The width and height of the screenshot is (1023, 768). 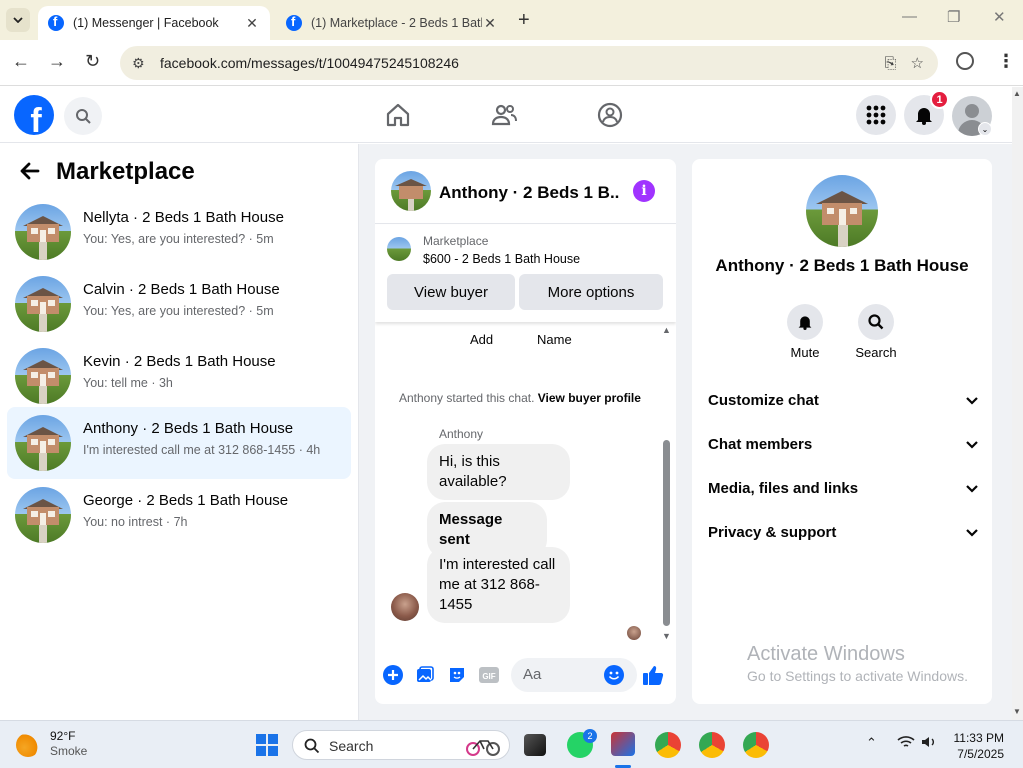 I want to click on search-in-conversation-button, so click(x=876, y=322).